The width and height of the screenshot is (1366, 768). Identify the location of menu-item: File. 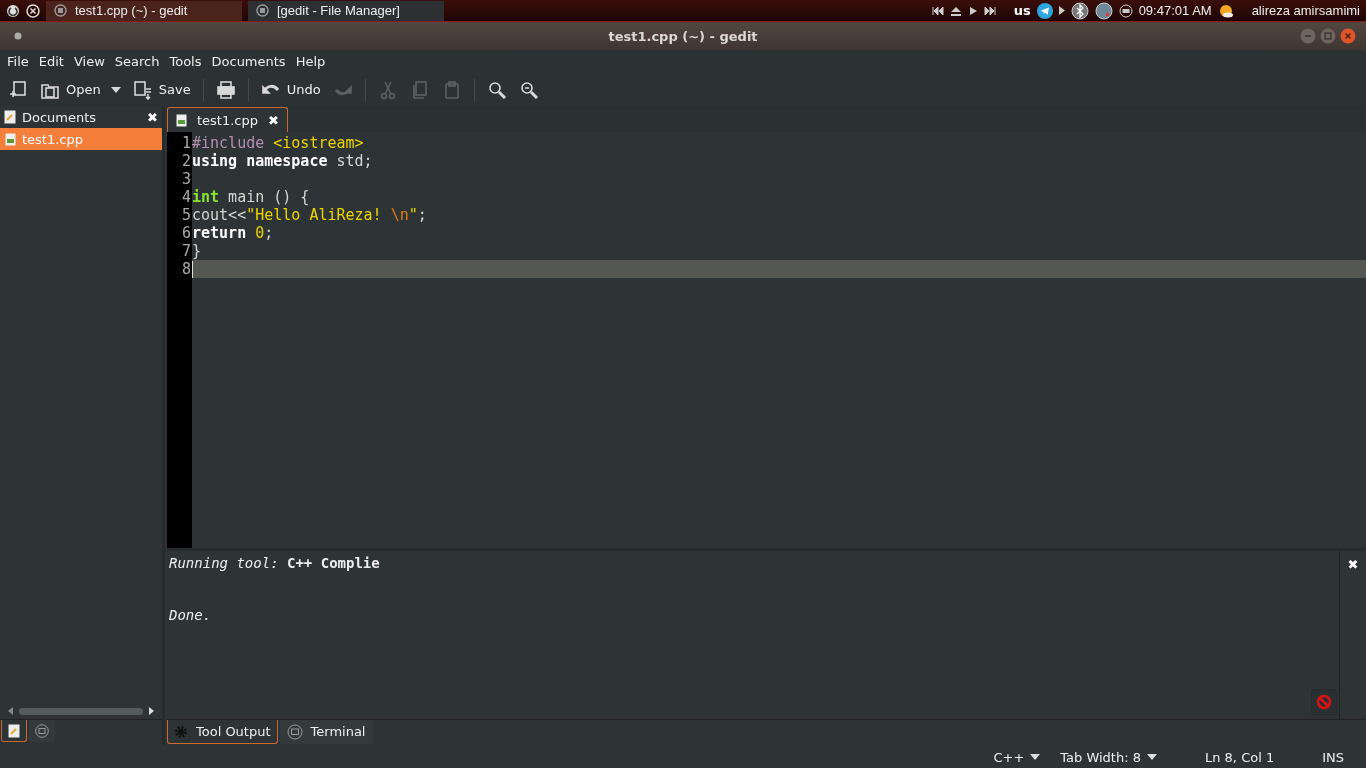
(18, 61).